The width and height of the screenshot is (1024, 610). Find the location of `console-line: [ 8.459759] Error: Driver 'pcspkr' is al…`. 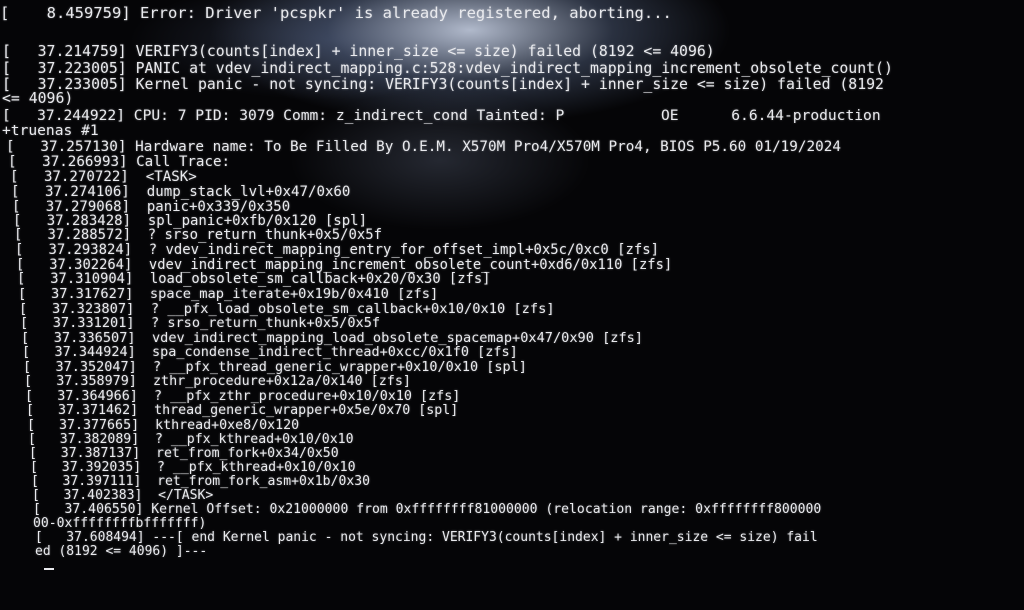

console-line: [ 8.459759] Error: Driver 'pcspkr' is al… is located at coordinates (336, 13).